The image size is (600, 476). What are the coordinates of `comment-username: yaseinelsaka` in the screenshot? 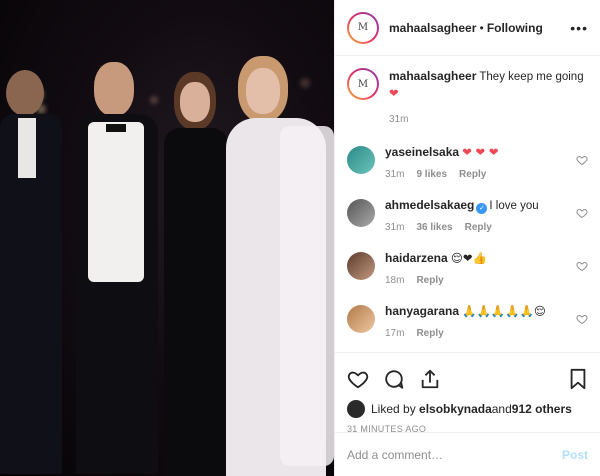 It's located at (422, 152).